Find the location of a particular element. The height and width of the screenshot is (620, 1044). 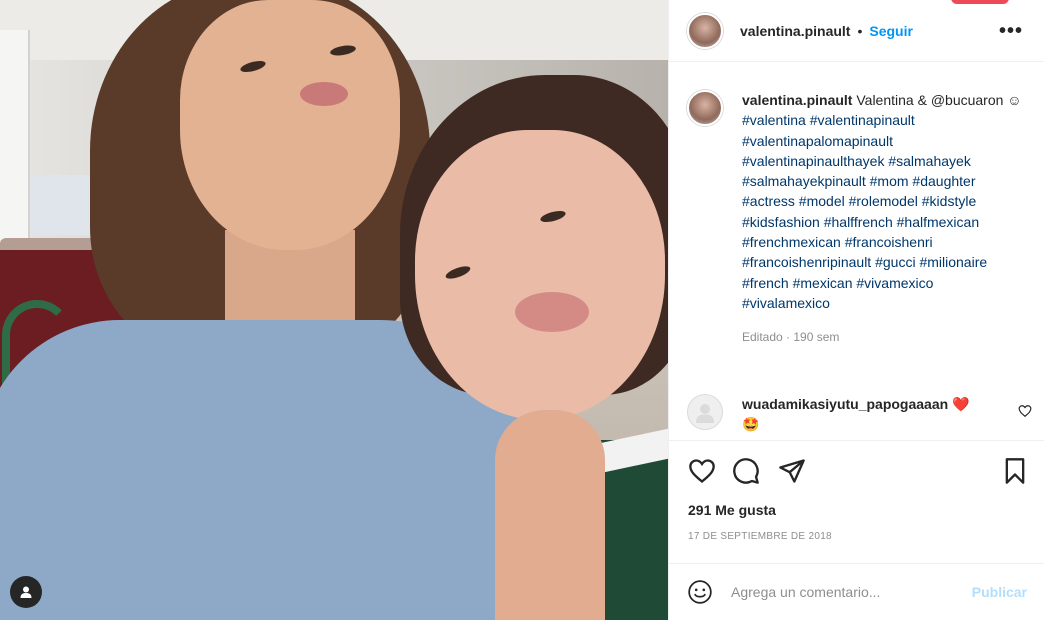

comment-username: wuadamikasiyutu_papogaaaan is located at coordinates (845, 404).